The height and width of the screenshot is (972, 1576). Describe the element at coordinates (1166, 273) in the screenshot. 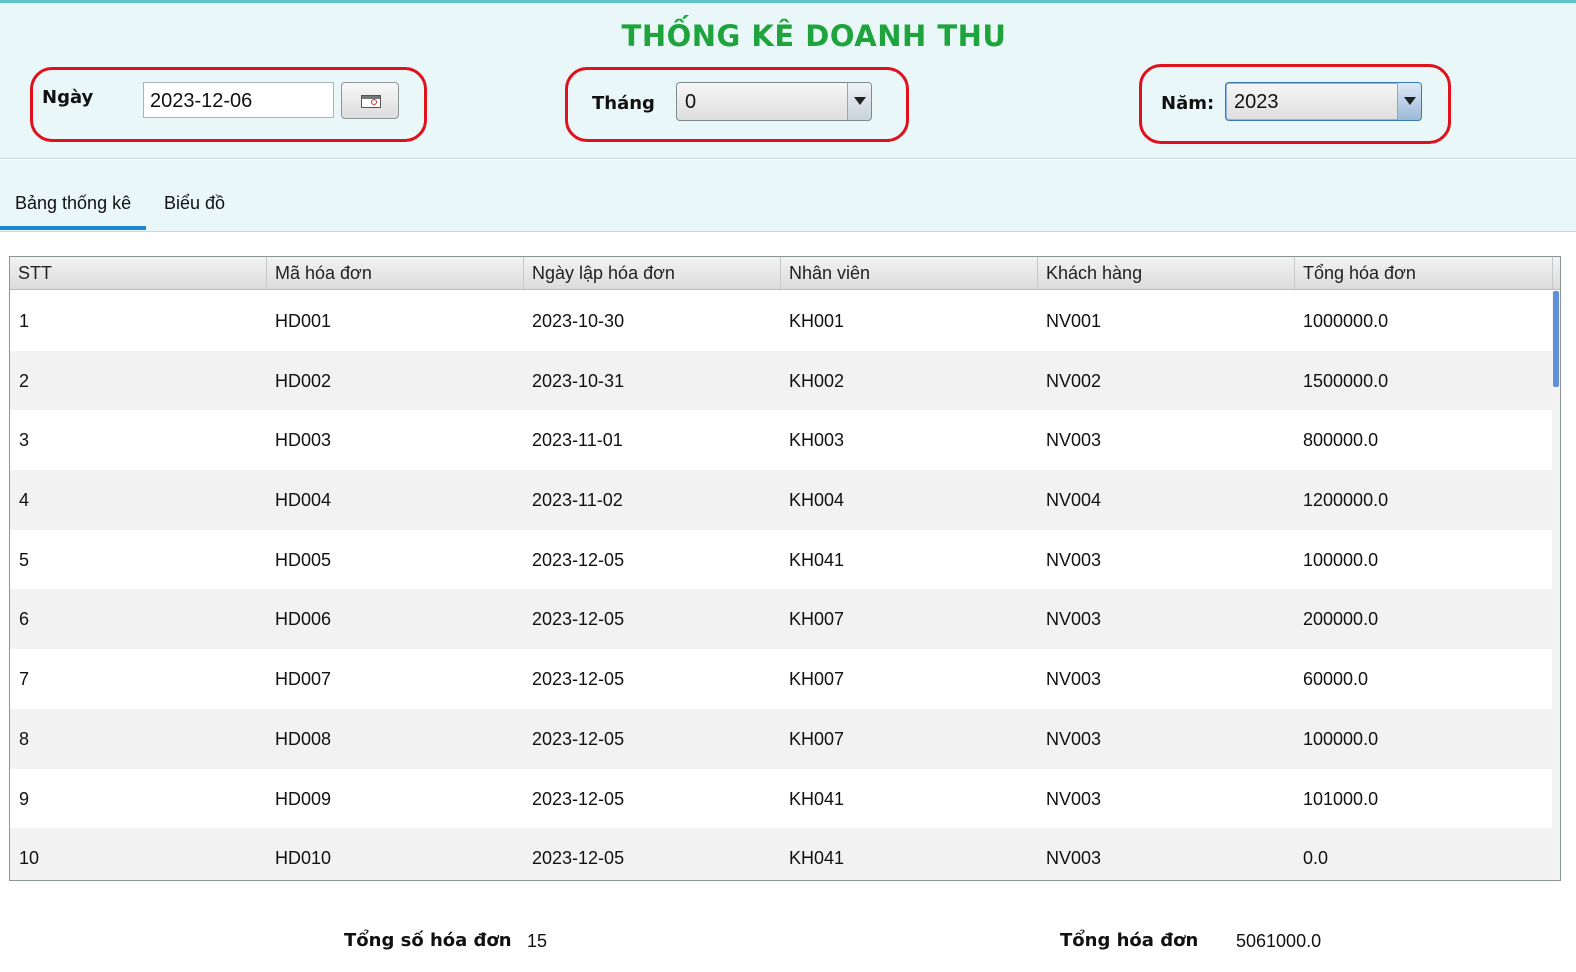

I see `column-header-customer: Khách hàng` at that location.